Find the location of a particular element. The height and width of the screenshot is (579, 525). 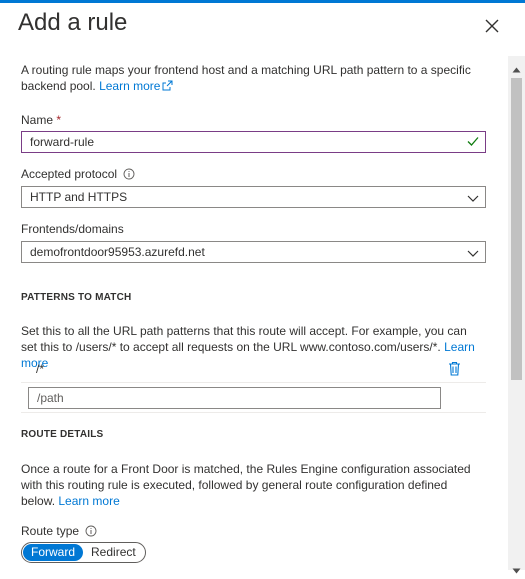

name-label-text: Name is located at coordinates (37, 120).